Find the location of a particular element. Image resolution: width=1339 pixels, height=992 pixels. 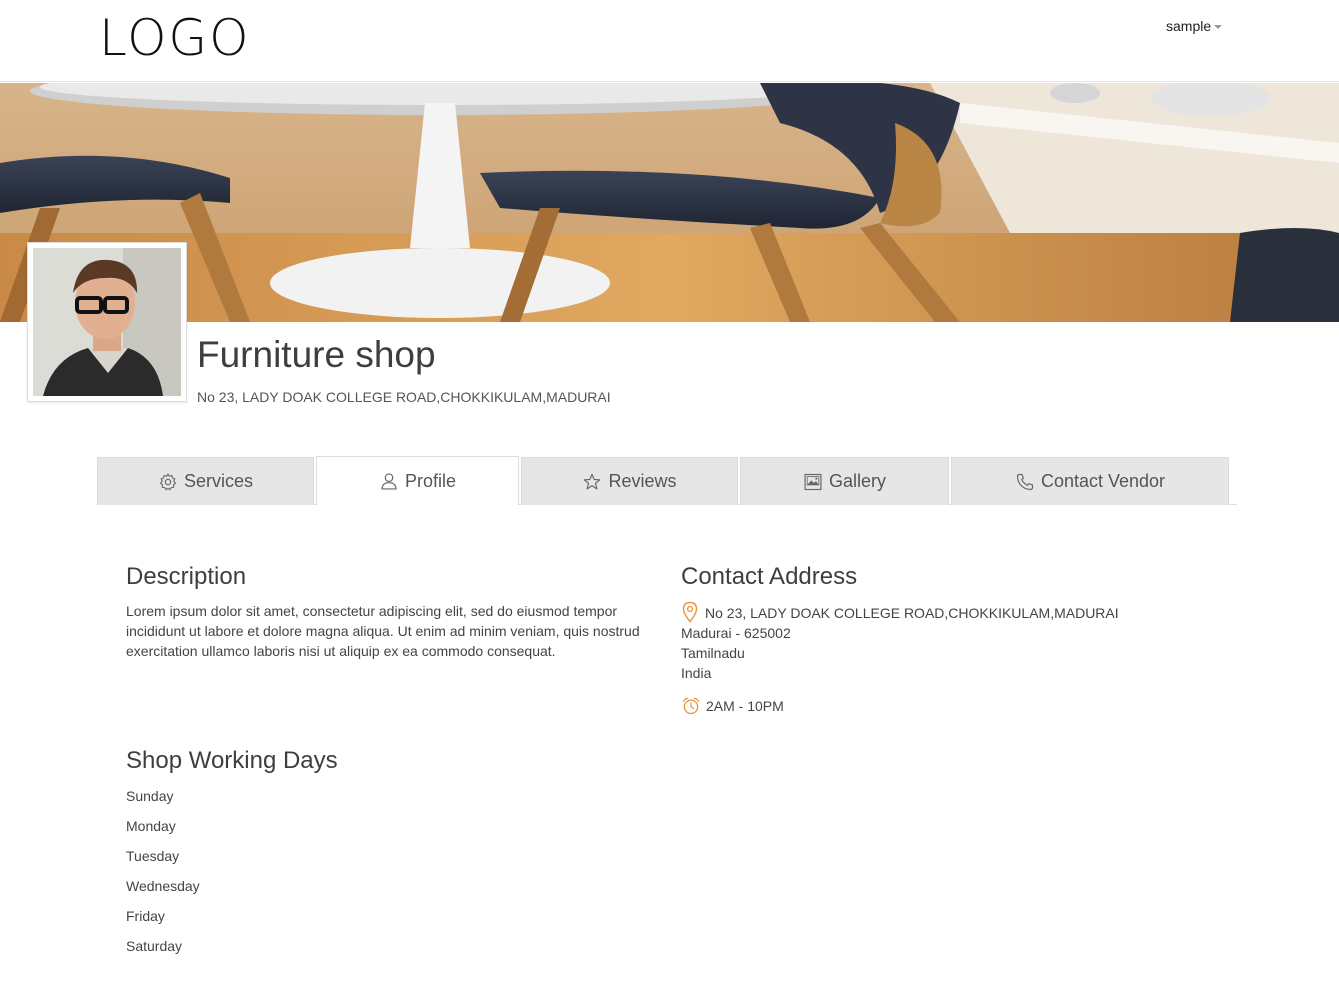

phone-icon is located at coordinates (1025, 481).